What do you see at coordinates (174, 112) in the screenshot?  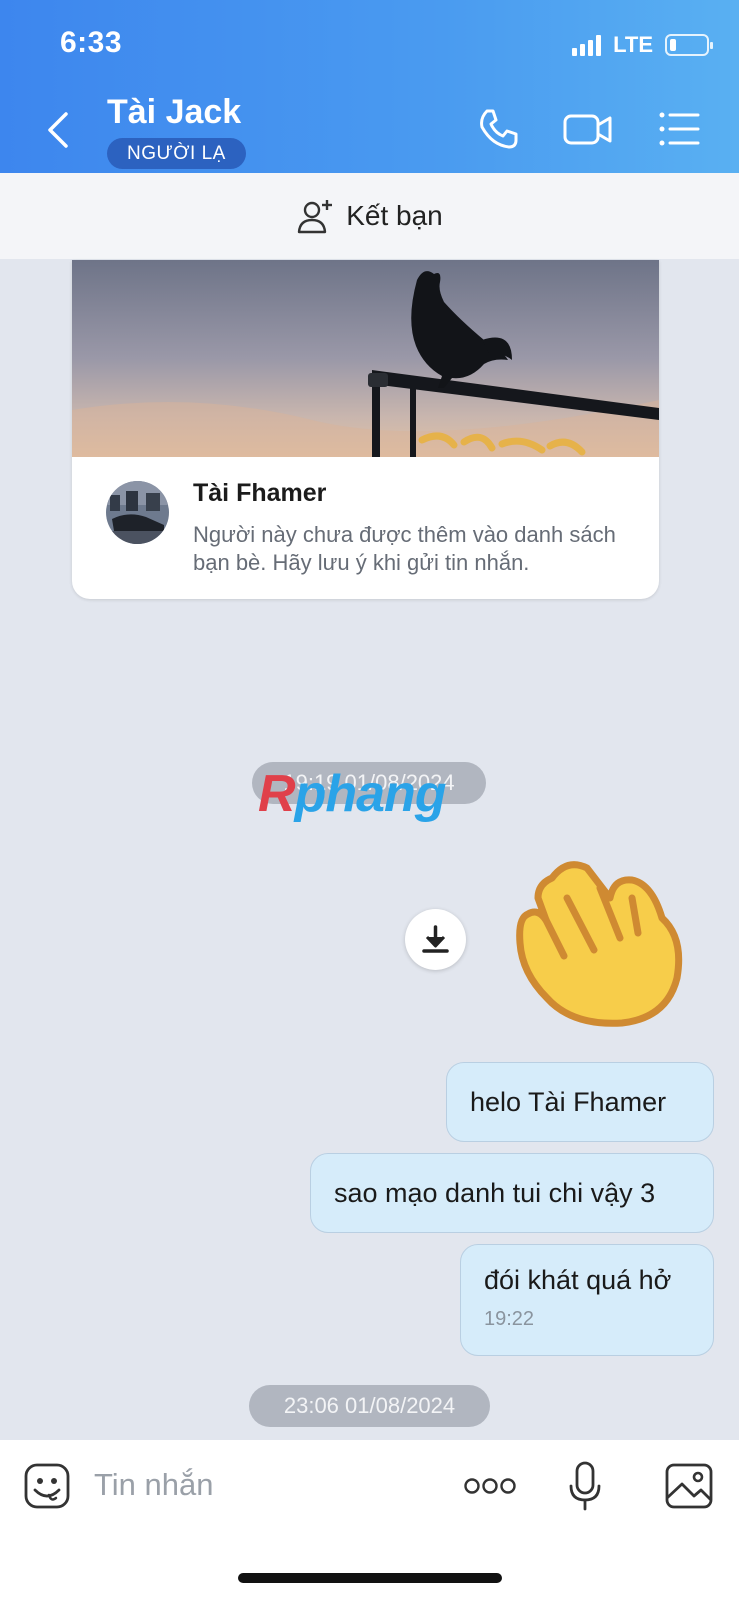 I see `contact-name: Tài Jack` at bounding box center [174, 112].